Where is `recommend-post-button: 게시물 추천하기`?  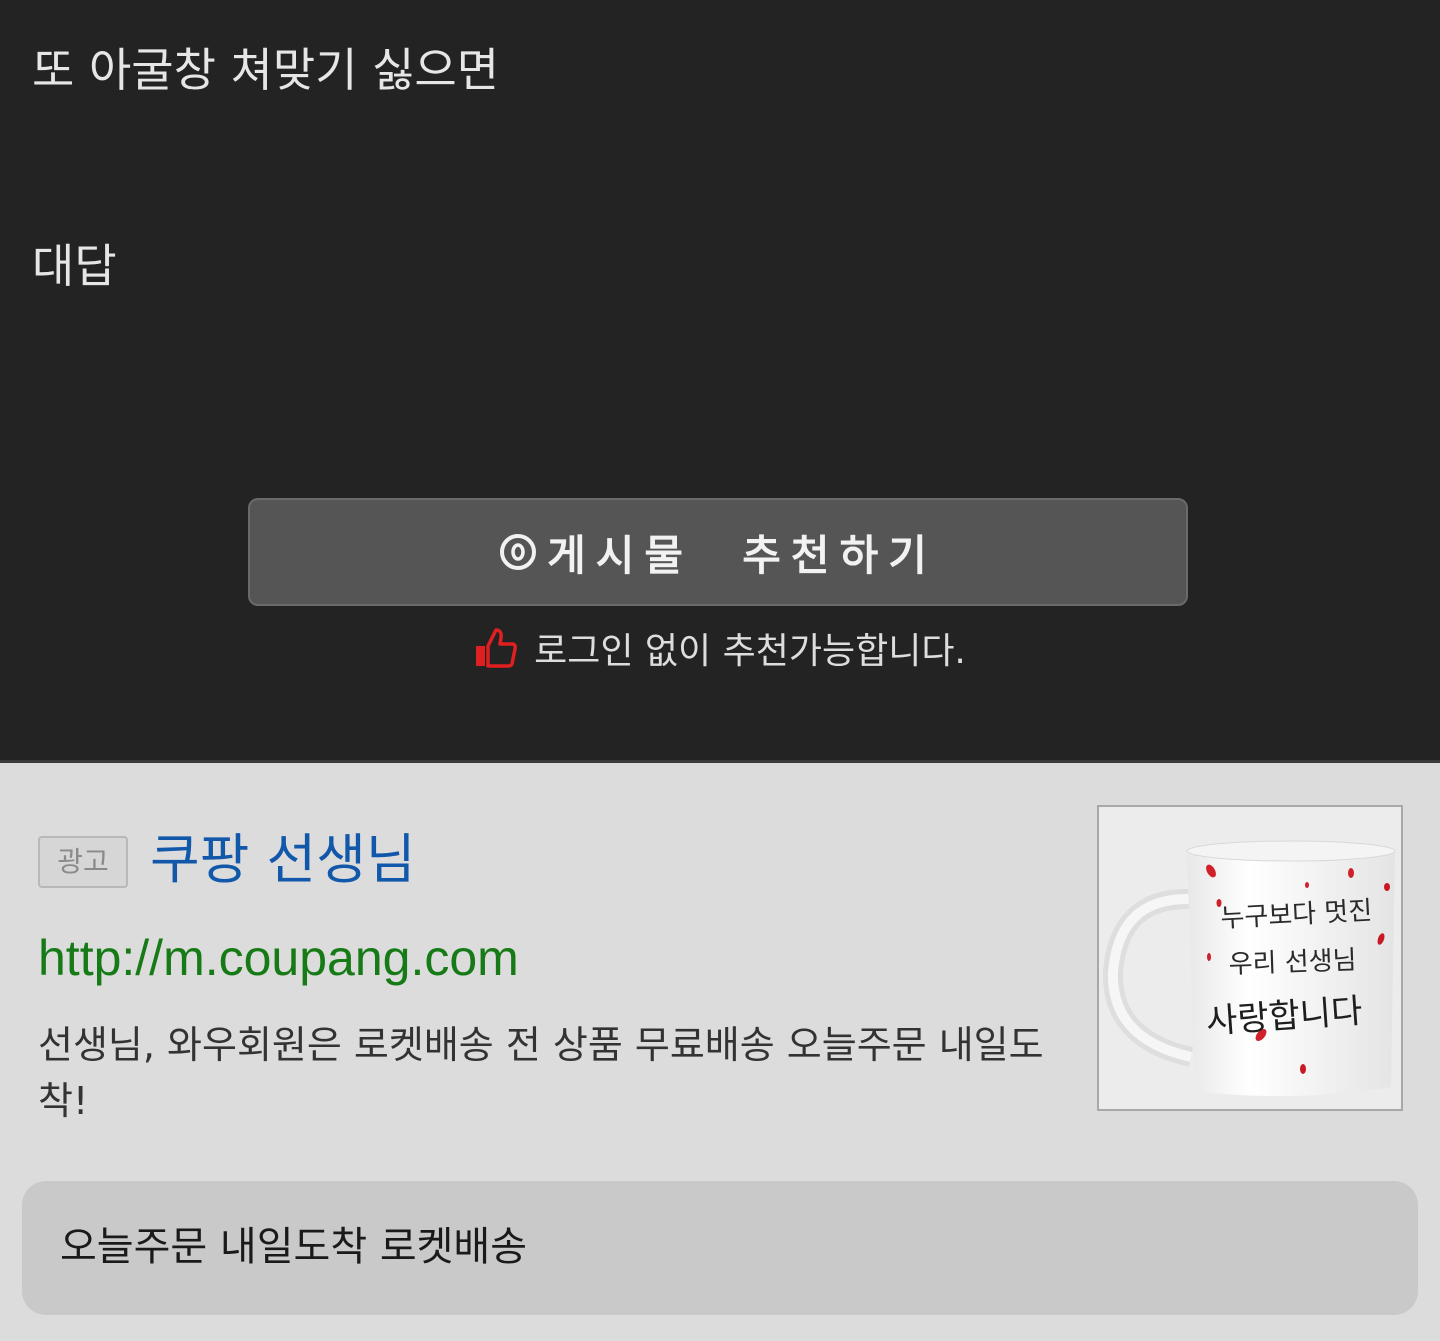
recommend-post-button: 게시물 추천하기 is located at coordinates (718, 552).